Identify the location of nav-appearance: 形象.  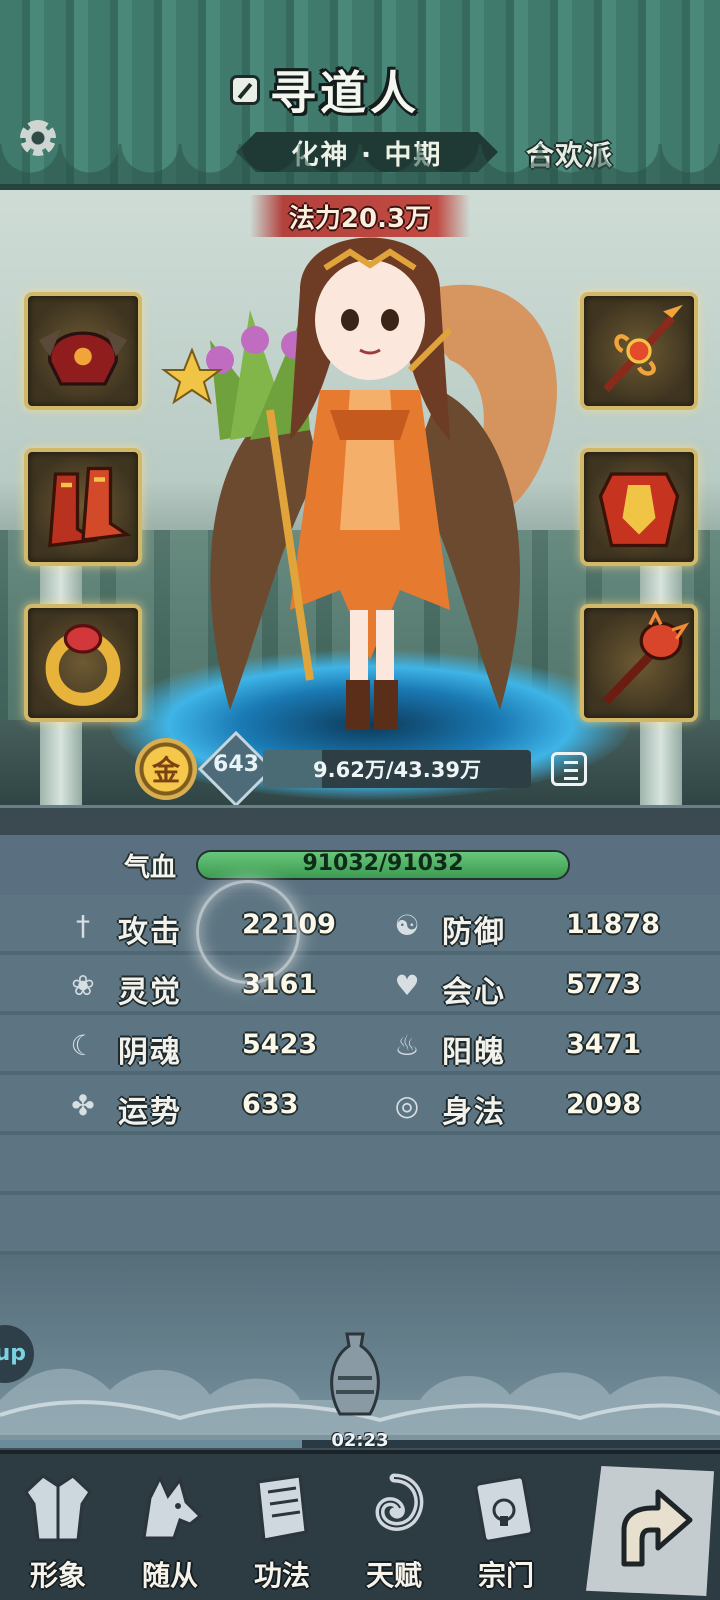
(58, 1531).